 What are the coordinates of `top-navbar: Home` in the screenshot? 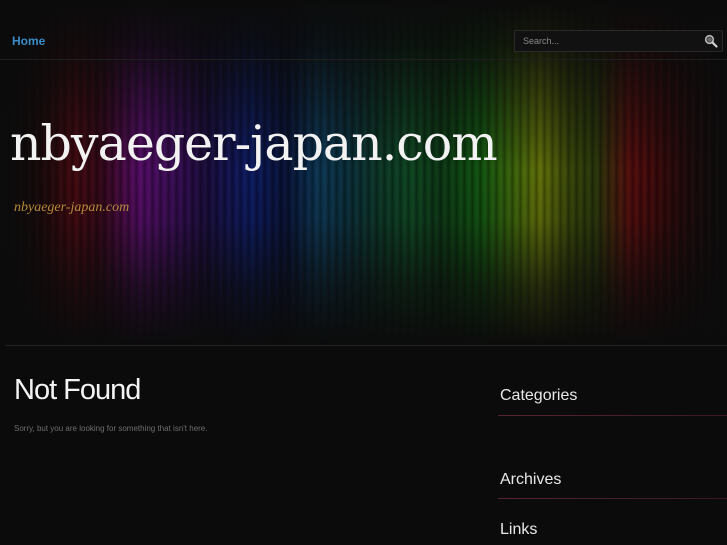 It's located at (363, 30).